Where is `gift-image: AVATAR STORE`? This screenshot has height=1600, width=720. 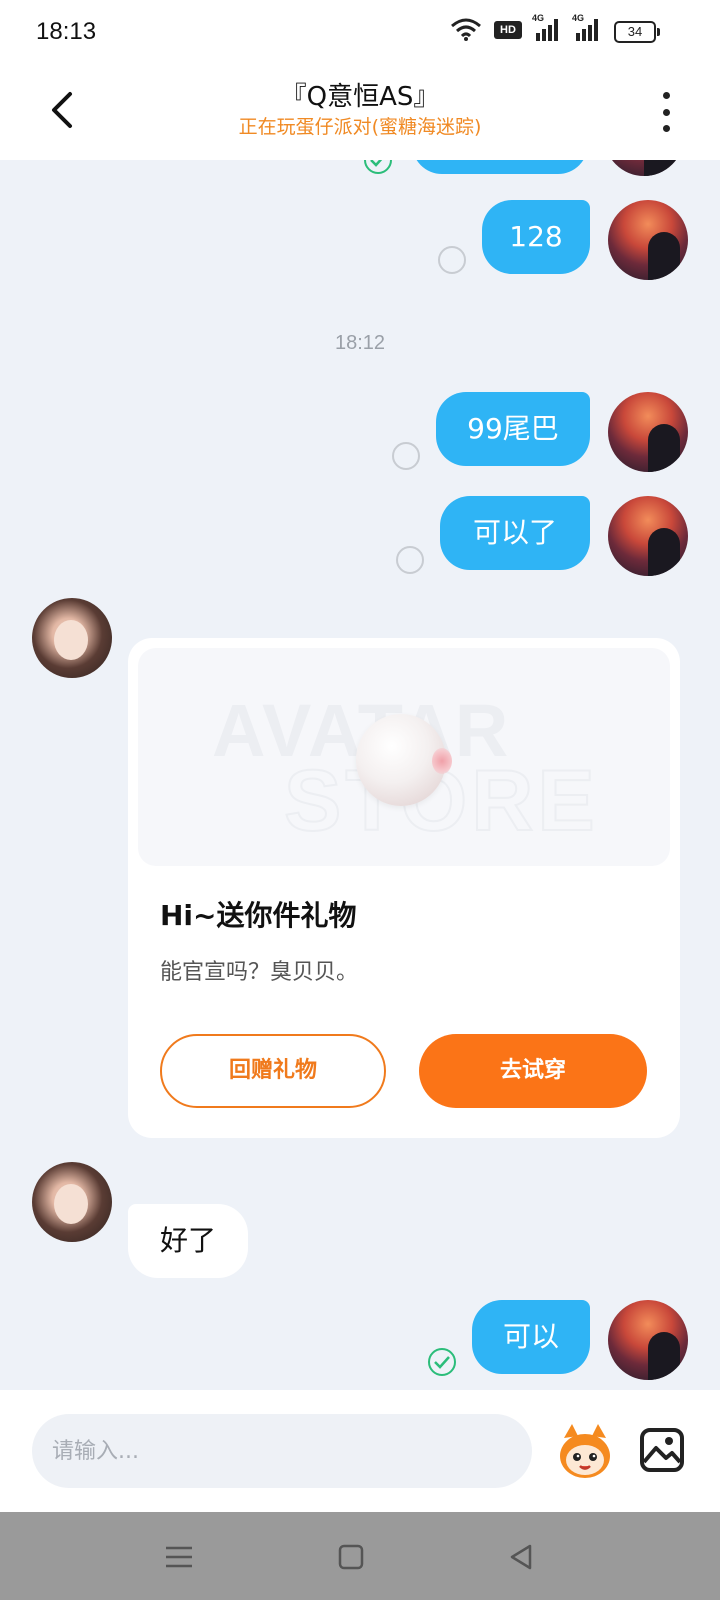 gift-image: AVATAR STORE is located at coordinates (404, 757).